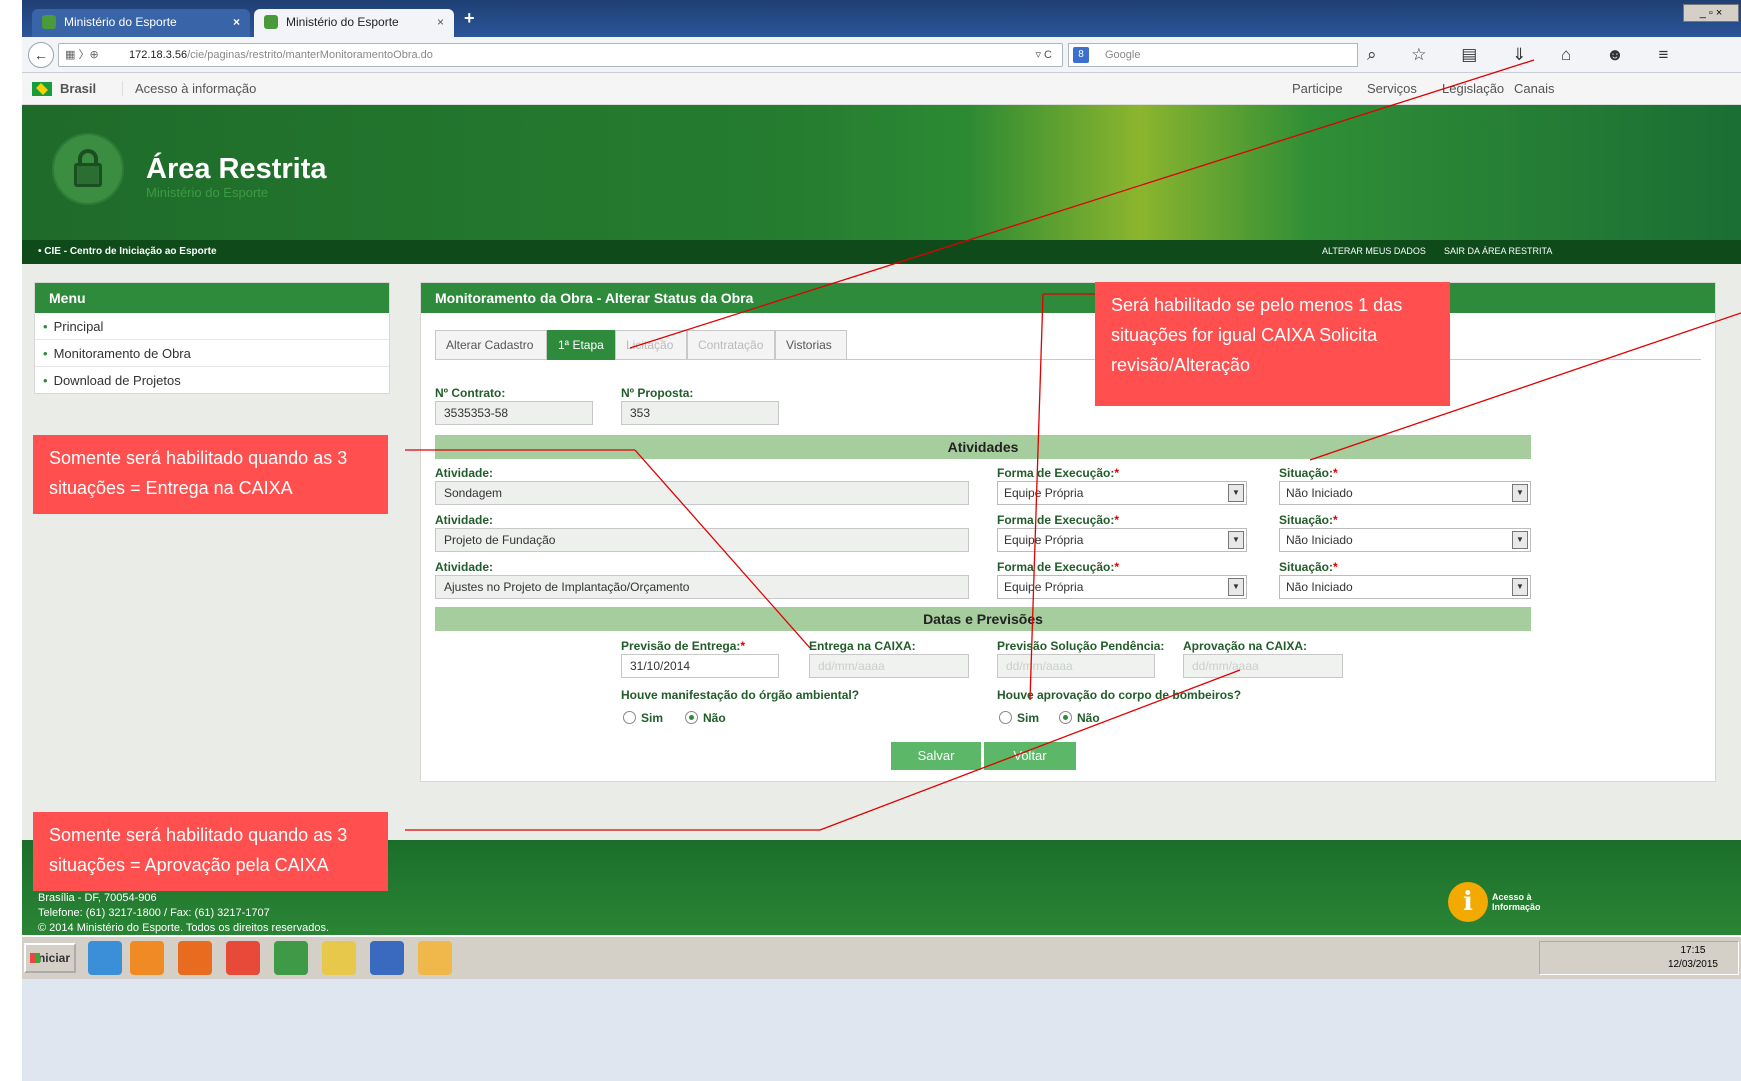 Image resolution: width=1741 pixels, height=1081 pixels. Describe the element at coordinates (97, 898) in the screenshot. I see `footer-address: Brasília - DF, 70054-906` at that location.